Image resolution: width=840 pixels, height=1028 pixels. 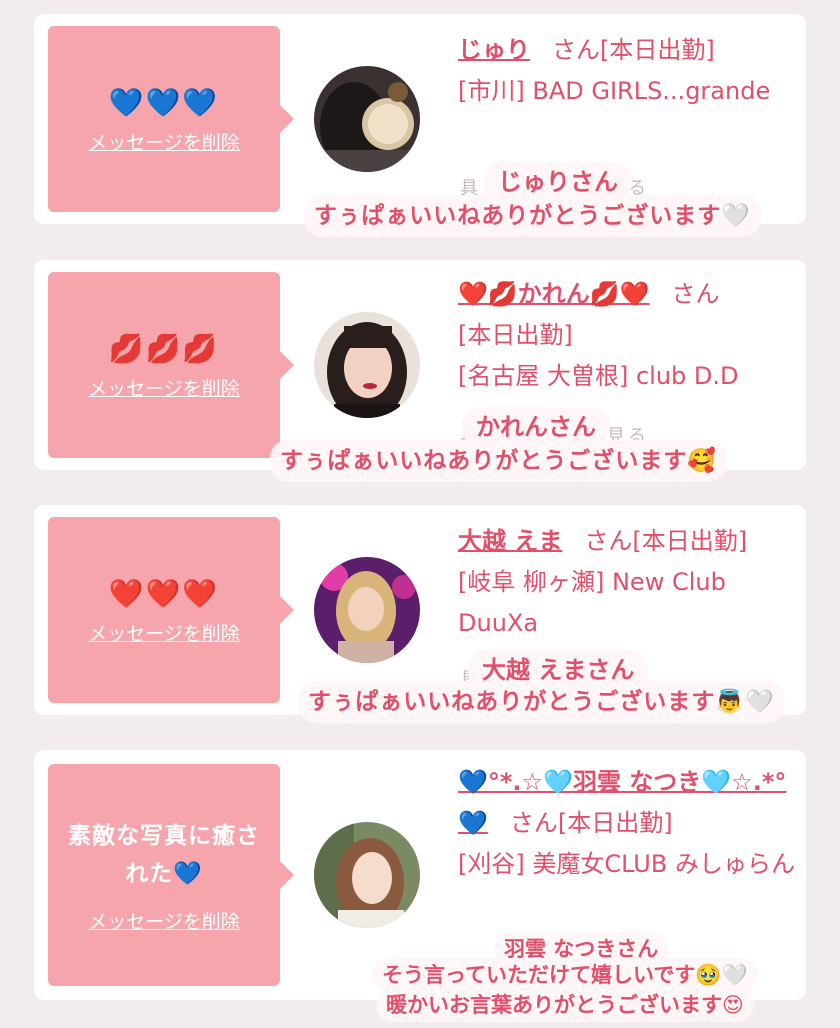 What do you see at coordinates (565, 1005) in the screenshot?
I see `overlay-message: 暖かいお言葉ありがとうございます😍` at bounding box center [565, 1005].